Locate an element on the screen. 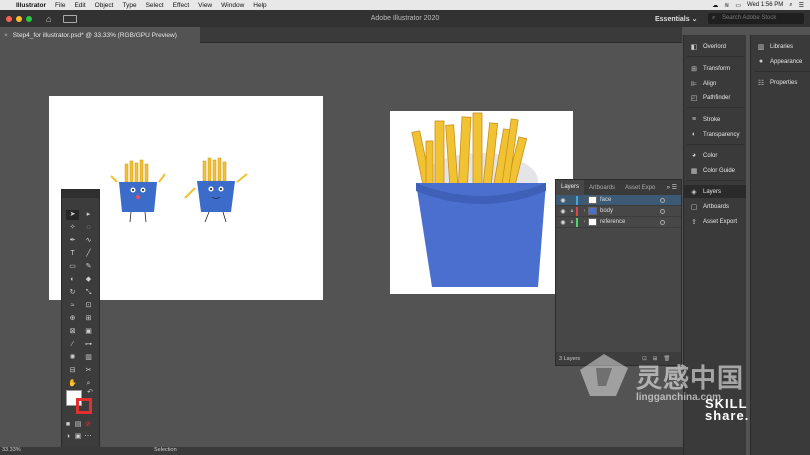  home-icon: ⌂ is located at coordinates (48, 19).